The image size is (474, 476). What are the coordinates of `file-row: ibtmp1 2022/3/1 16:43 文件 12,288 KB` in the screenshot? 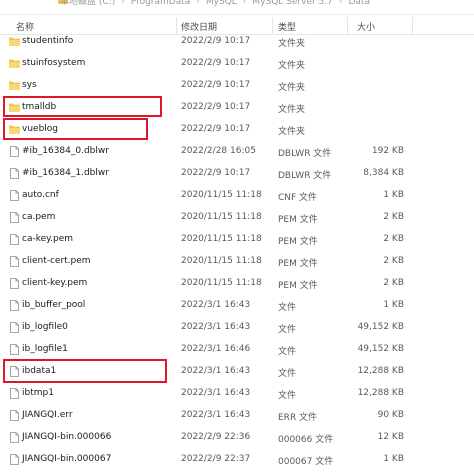 It's located at (237, 394).